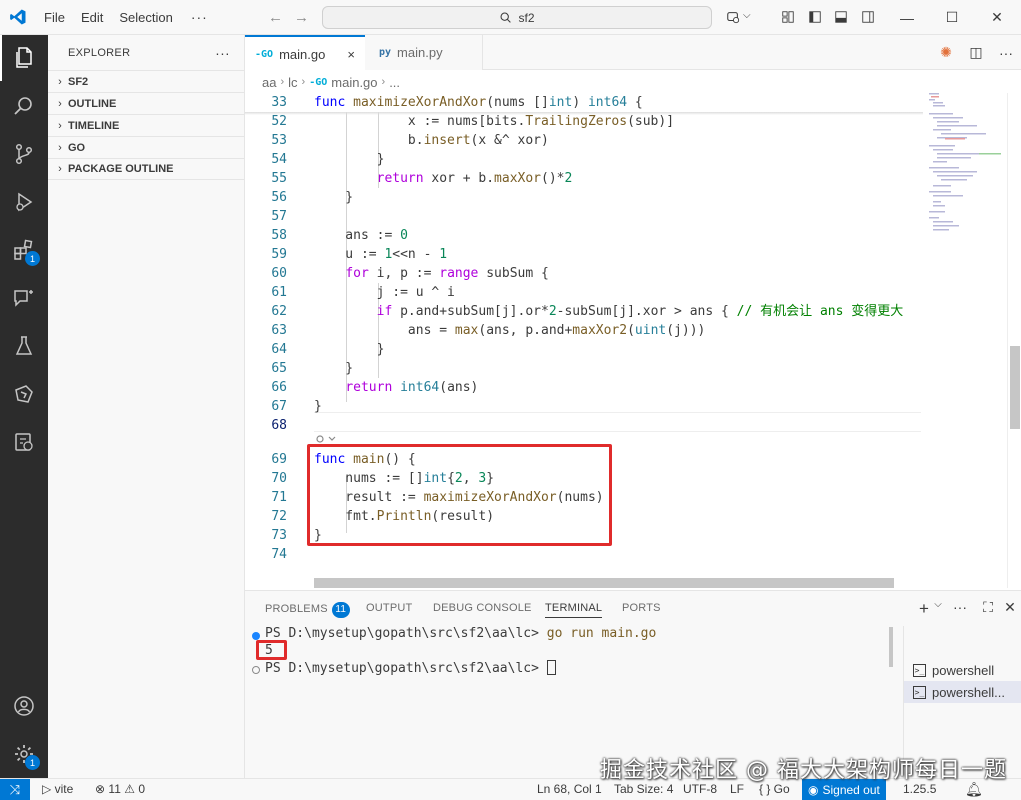  Describe the element at coordinates (774, 789) in the screenshot. I see `status-language: { } Go` at that location.